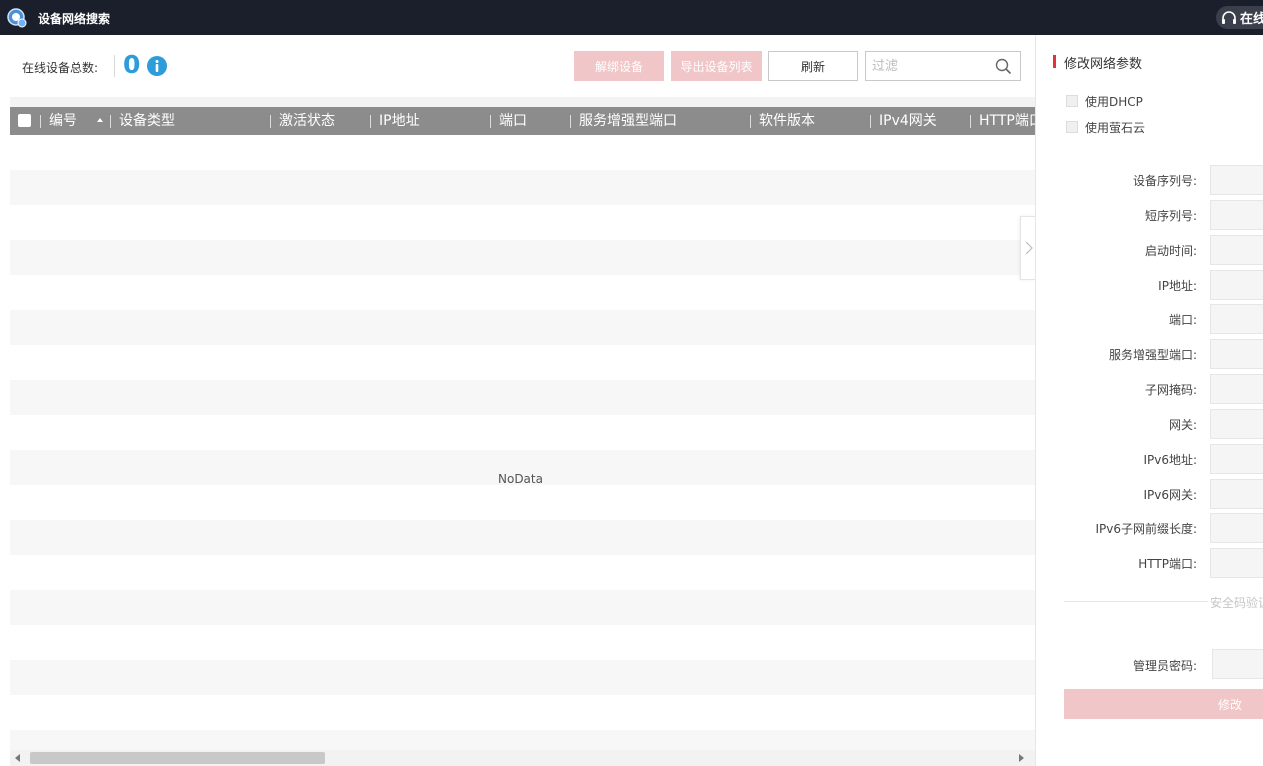 The width and height of the screenshot is (1263, 766). I want to click on port-field, so click(1236, 319).